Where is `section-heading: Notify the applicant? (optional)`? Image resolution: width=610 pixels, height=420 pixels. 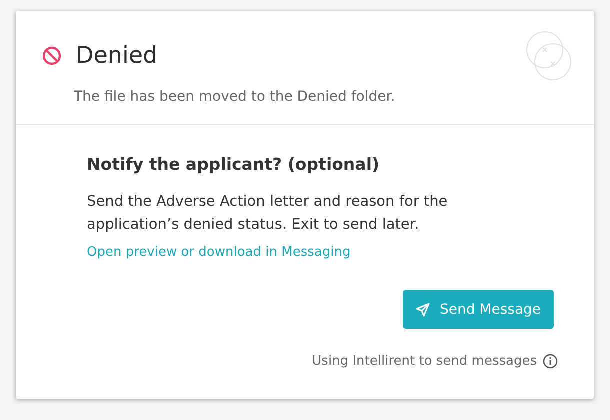 section-heading: Notify the applicant? (optional) is located at coordinates (234, 164).